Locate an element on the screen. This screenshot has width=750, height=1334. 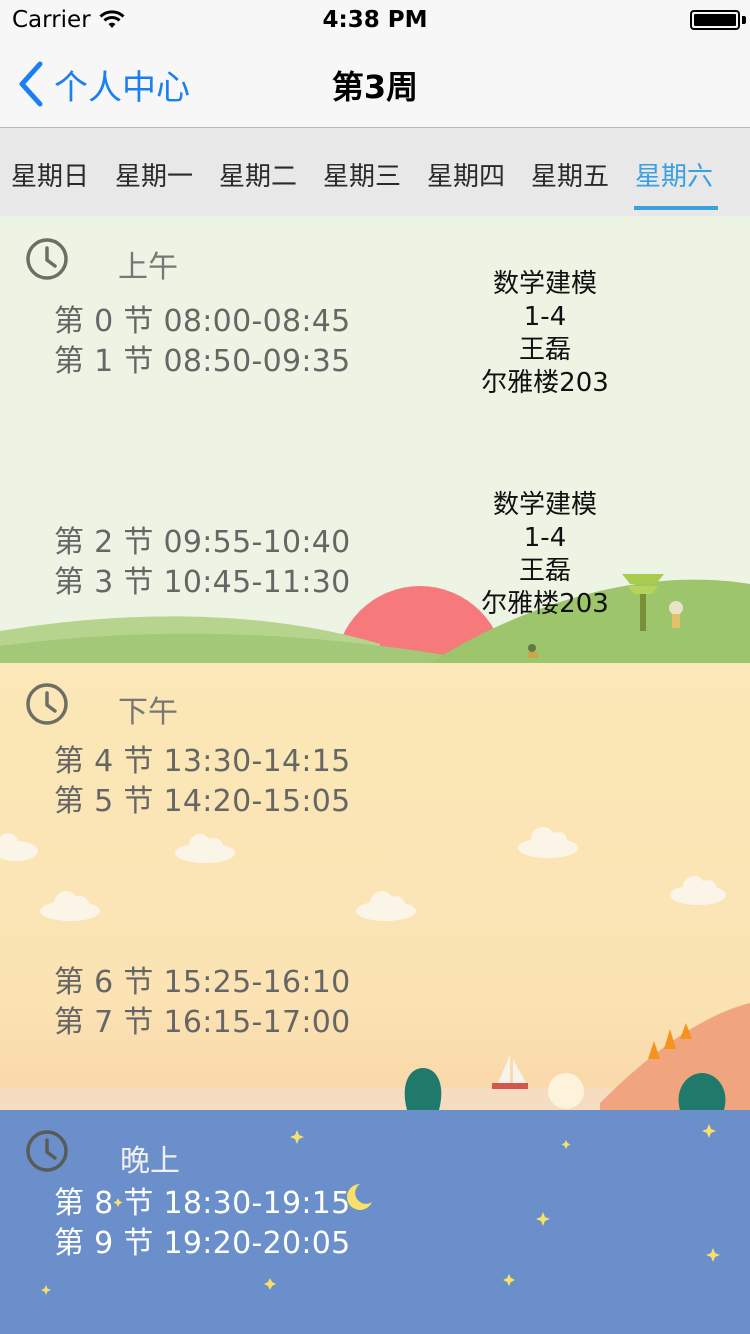
day-tab-bar: 星期日 星期一 星期二 星期三 星期四 星期五 星期六 is located at coordinates (375, 172).